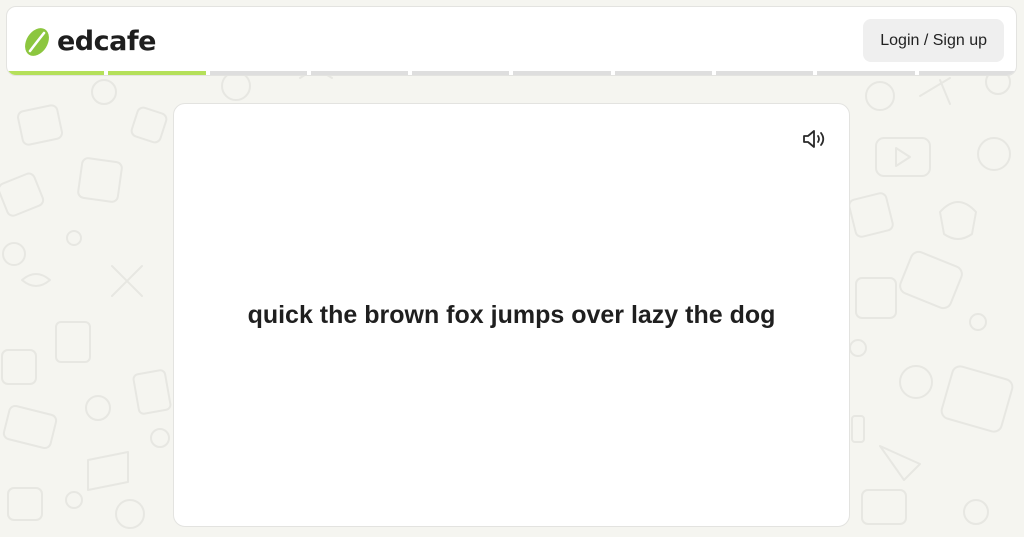  What do you see at coordinates (511, 41) in the screenshot?
I see `top-bar: edcafe Login / Sign up` at bounding box center [511, 41].